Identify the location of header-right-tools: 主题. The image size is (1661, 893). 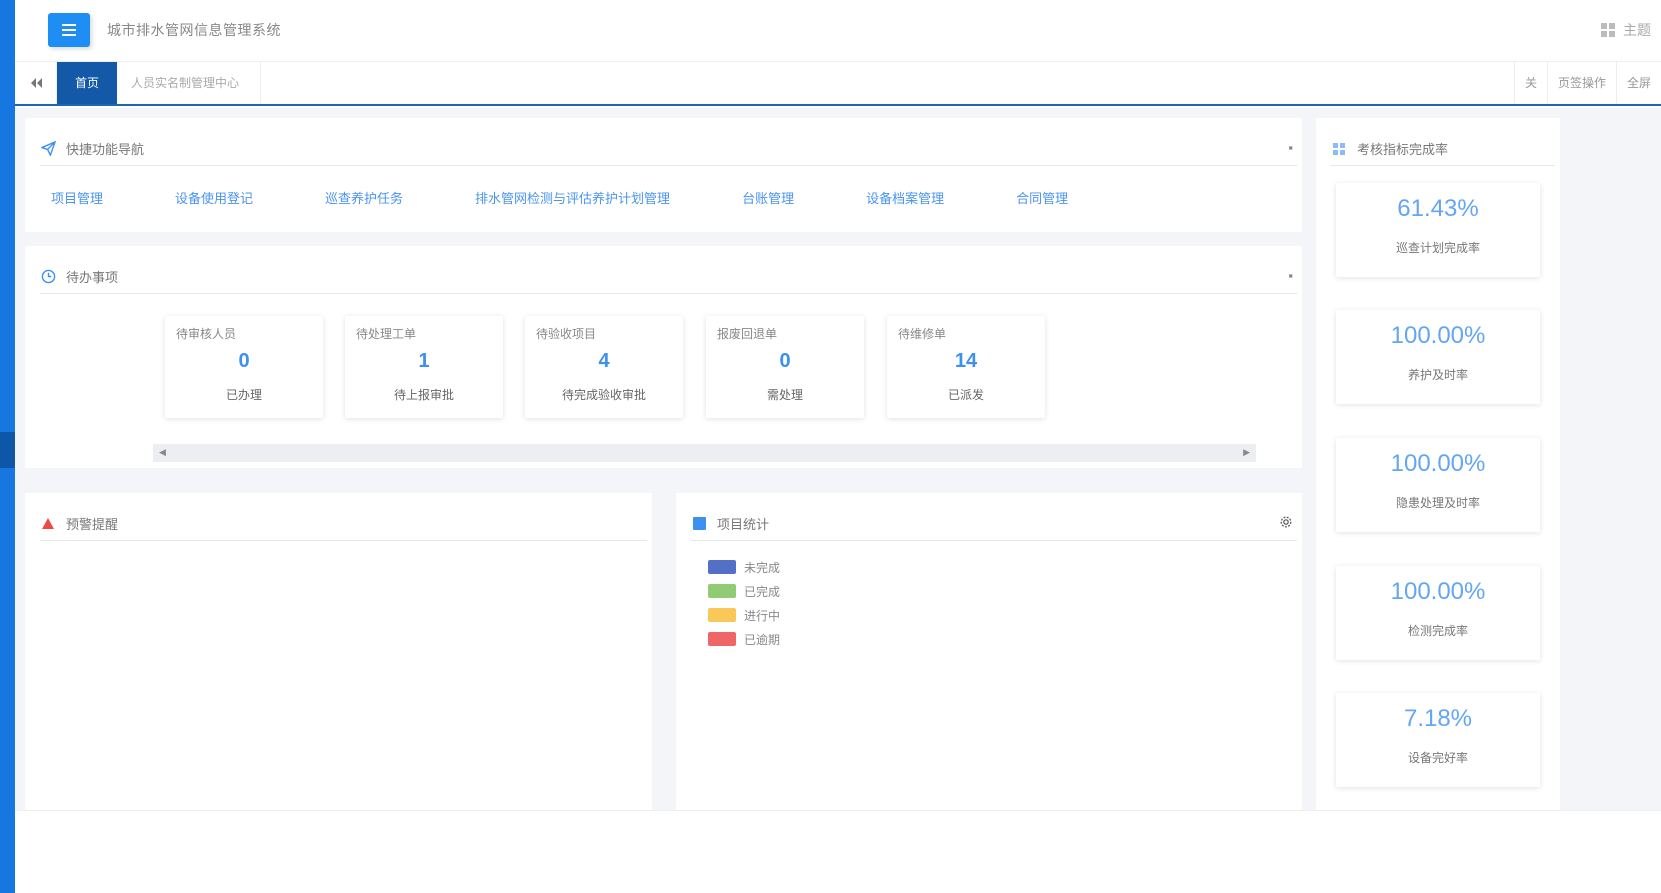
(1626, 30).